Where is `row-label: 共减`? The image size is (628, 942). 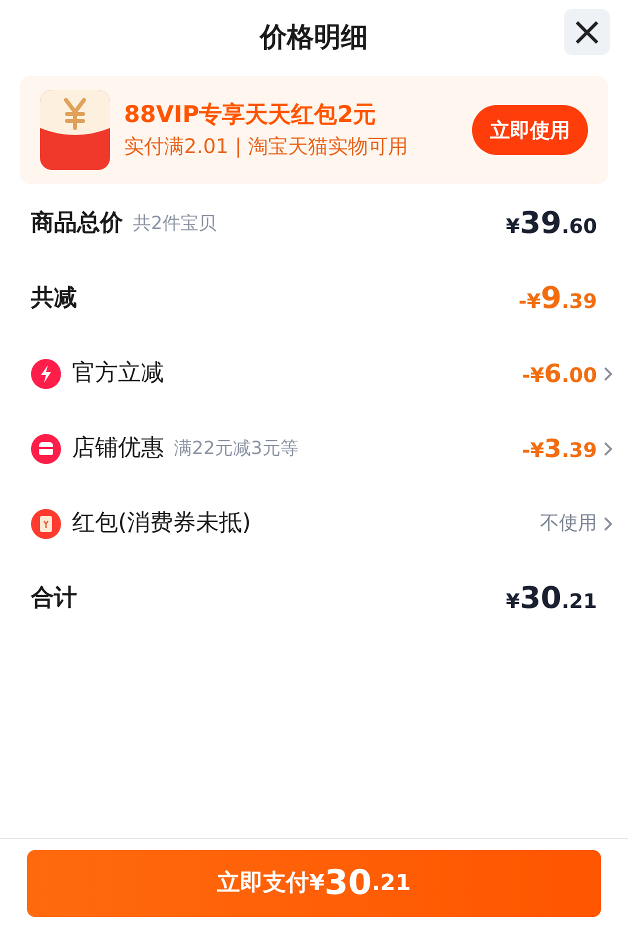 row-label: 共减 is located at coordinates (54, 299).